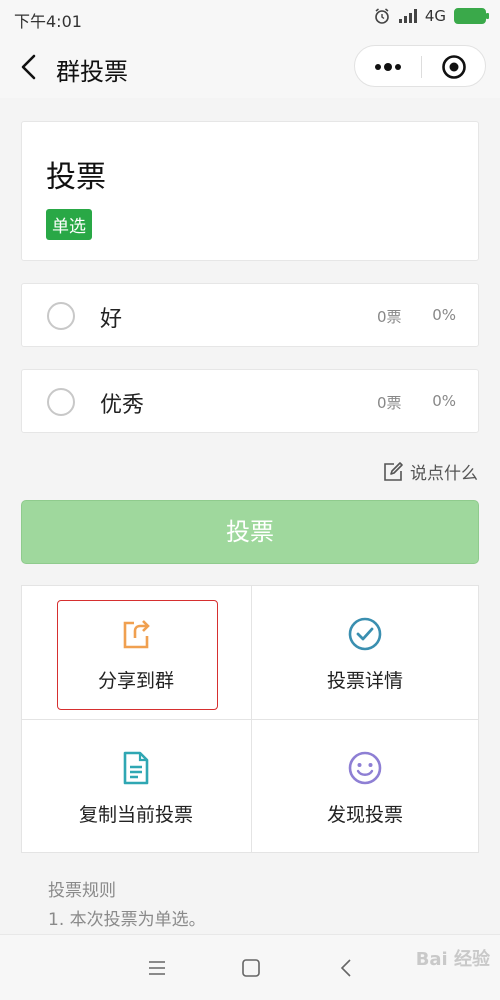  I want to click on option-item: 优秀 0票 0%, so click(250, 401).